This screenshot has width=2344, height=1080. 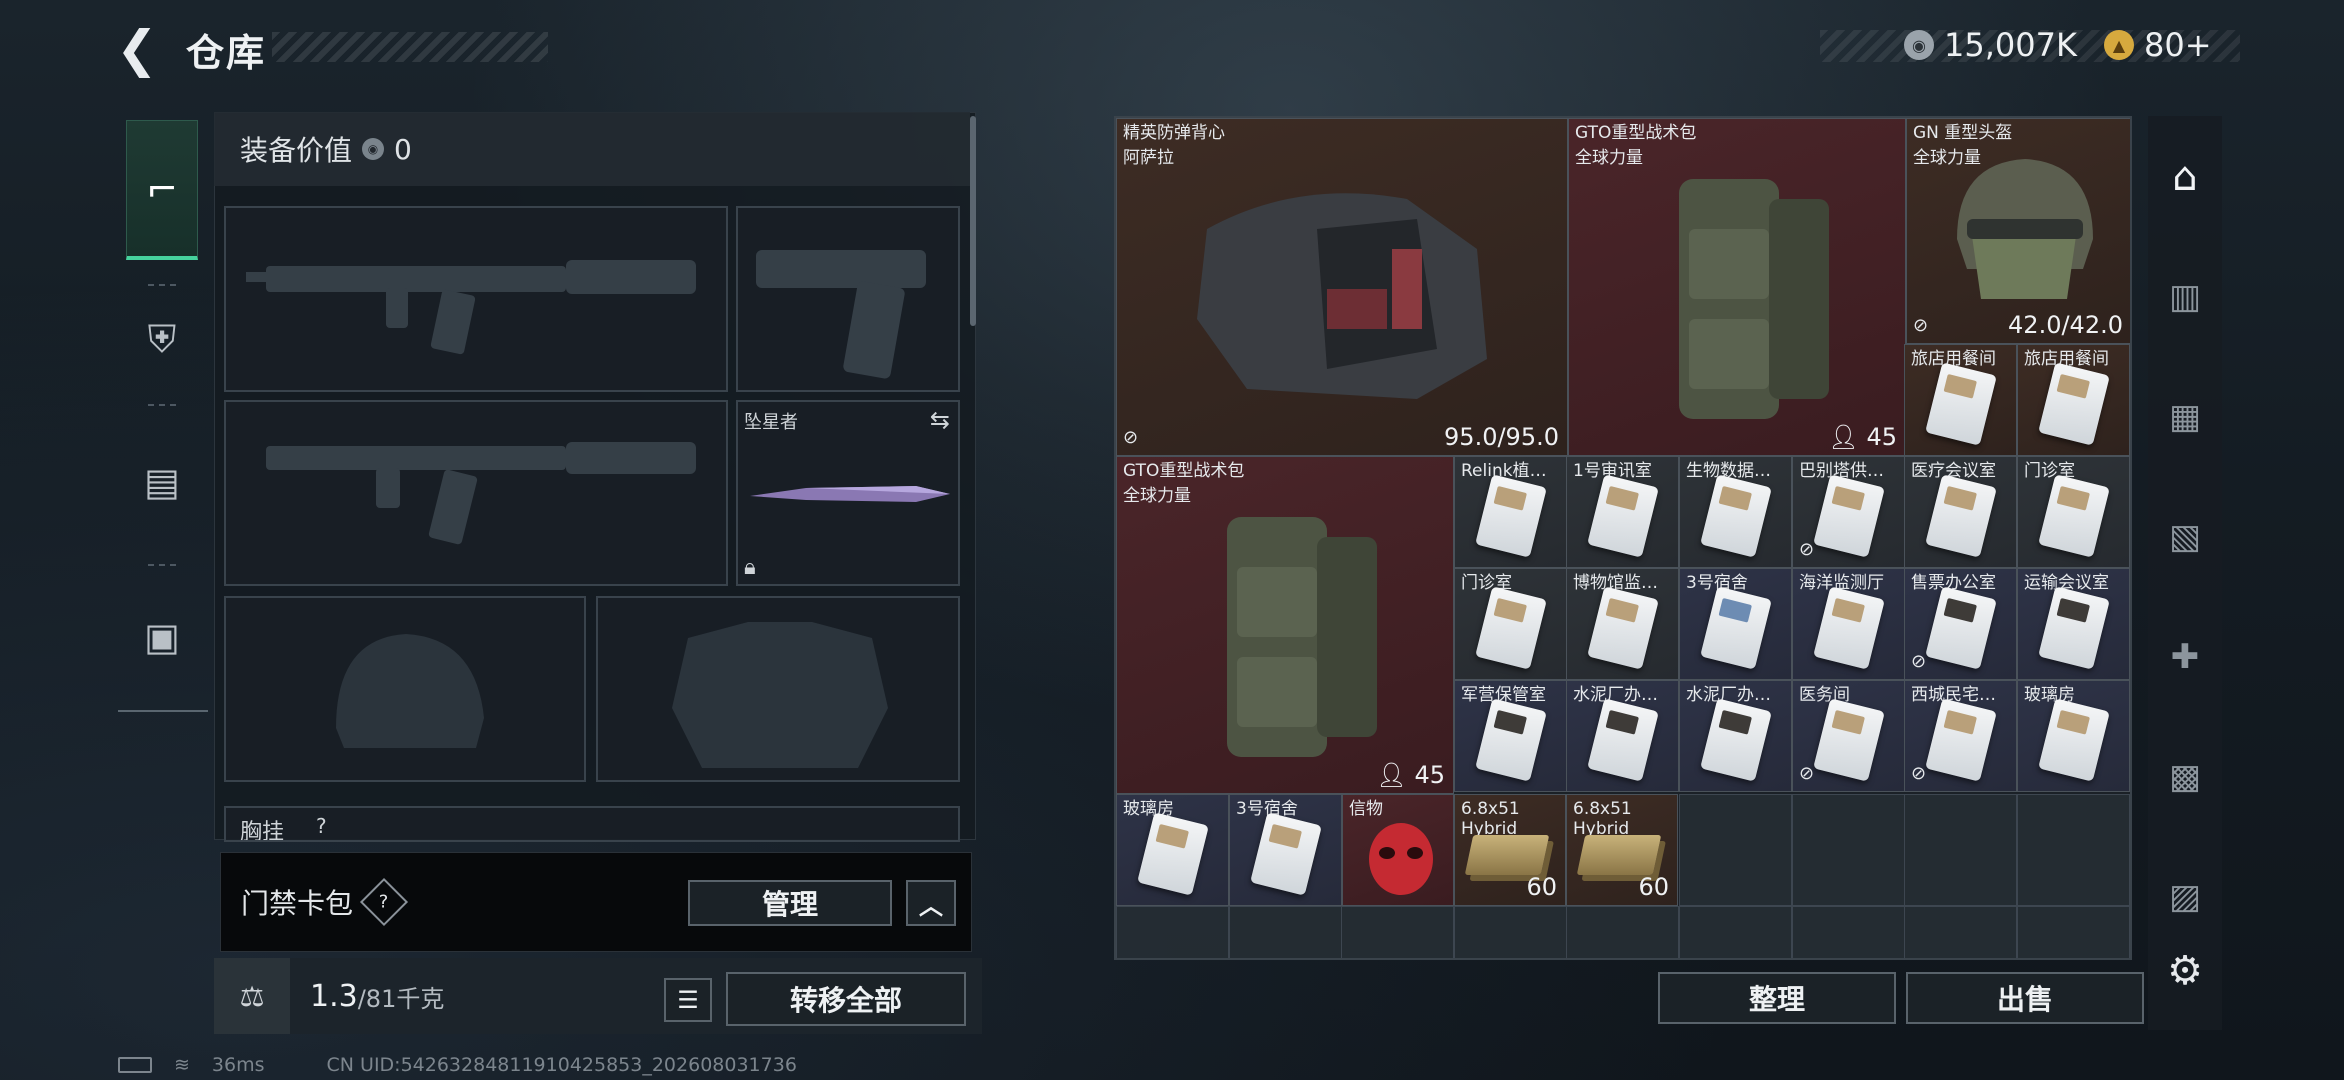 I want to click on item-ammo-2: 6.8x51 Hybrid 60, so click(x=1622, y=850).